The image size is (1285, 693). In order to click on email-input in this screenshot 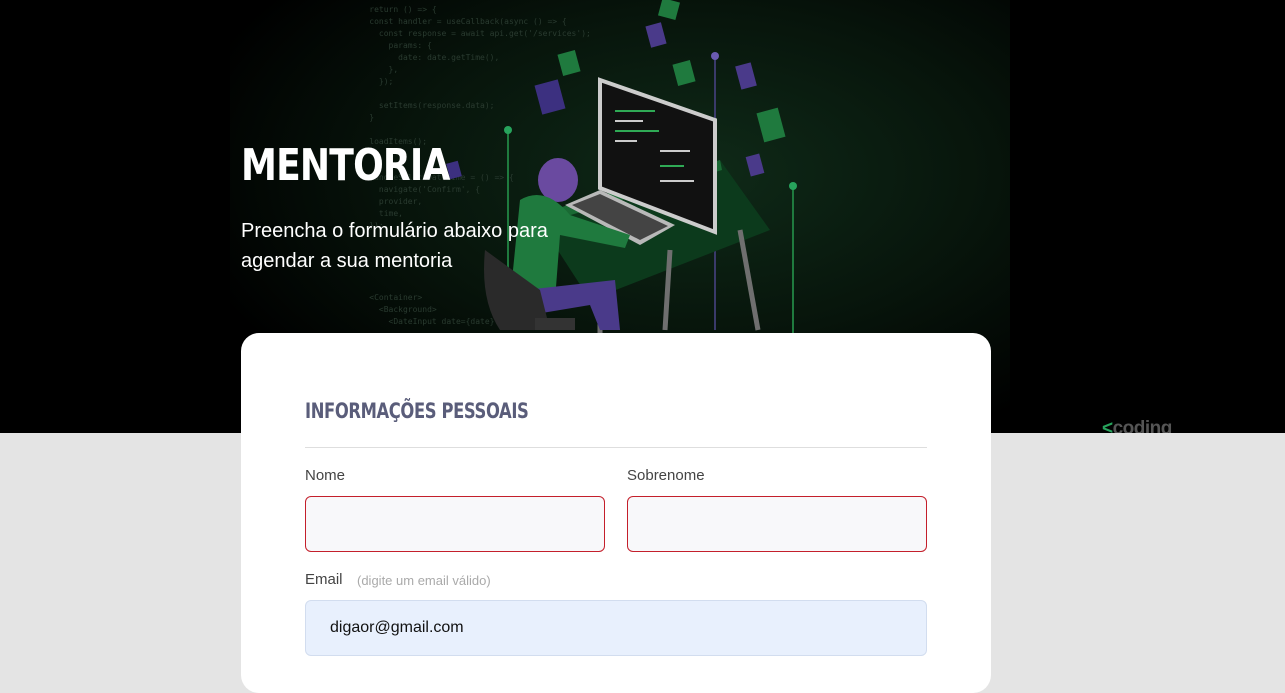, I will do `click(616, 628)`.